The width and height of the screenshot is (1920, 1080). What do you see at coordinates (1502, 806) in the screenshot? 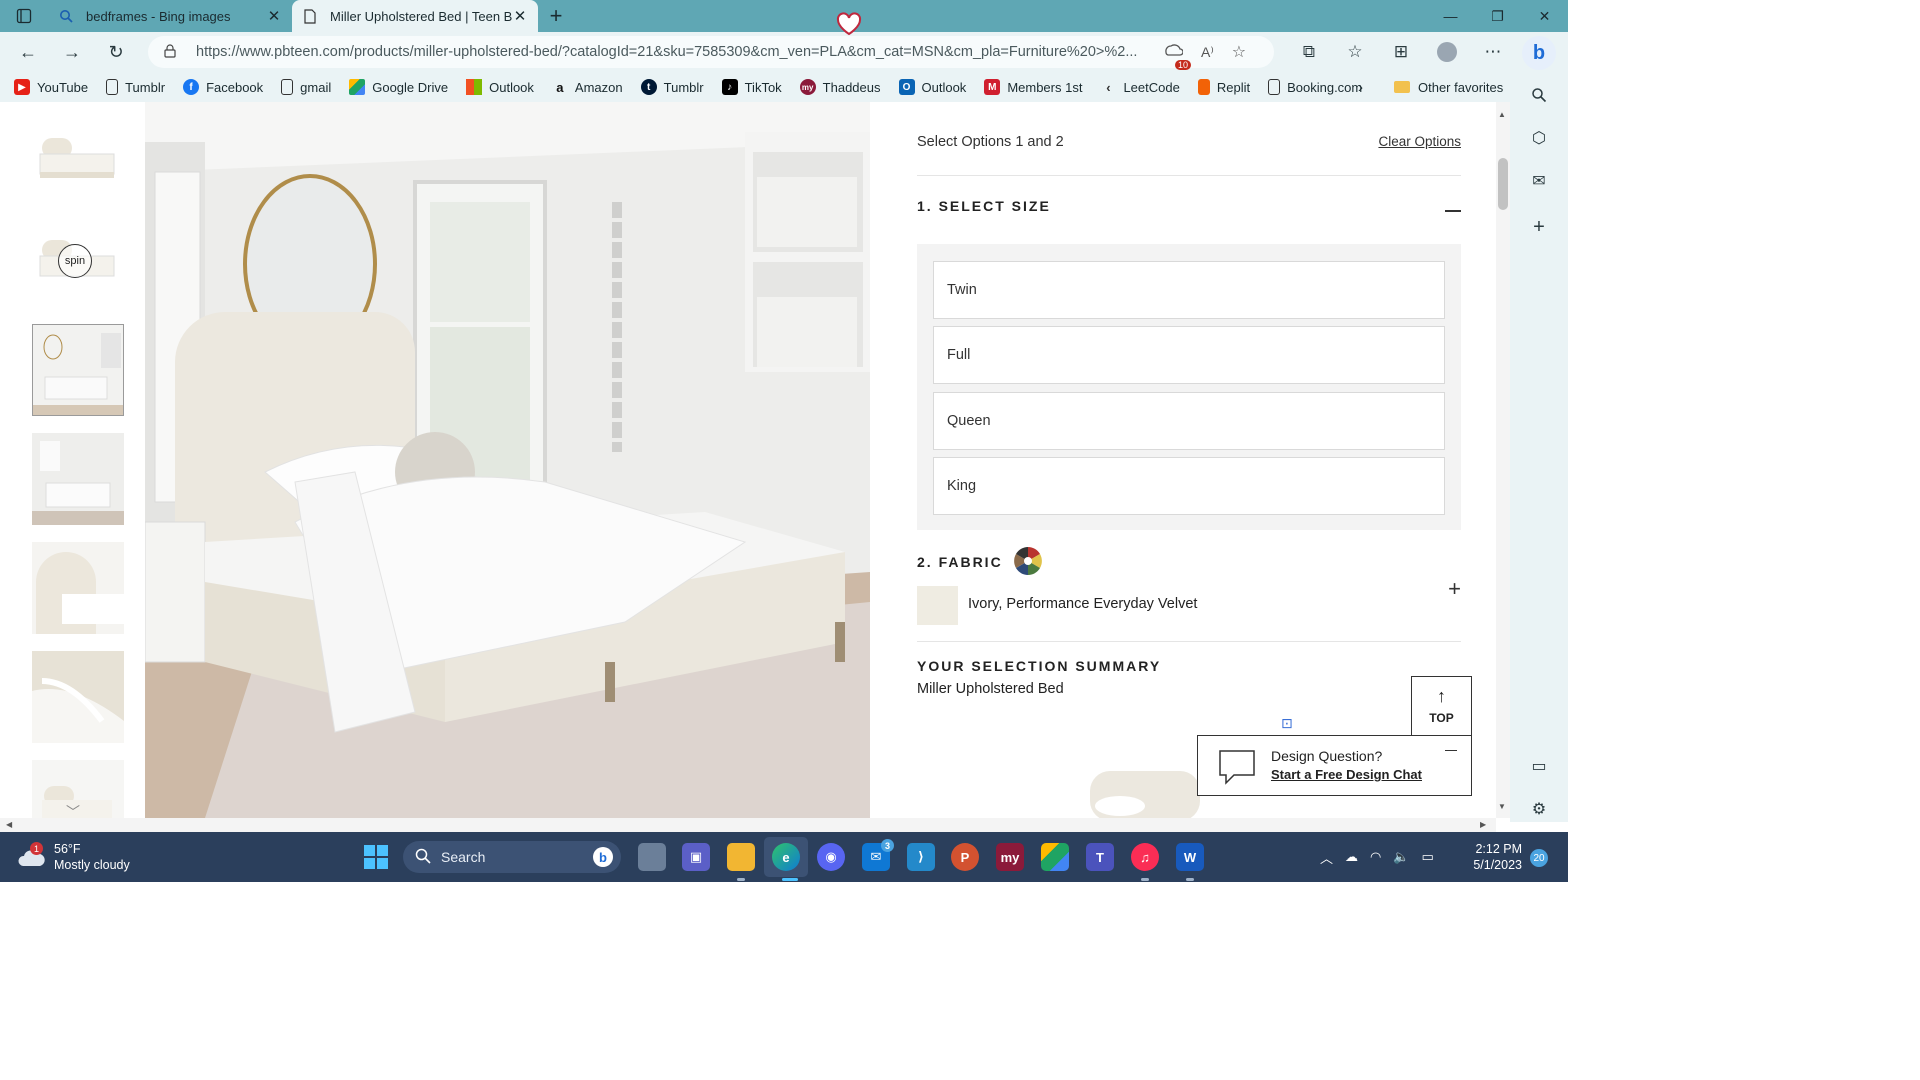
I see `scroll-down-arrow-icon: ▼` at bounding box center [1502, 806].